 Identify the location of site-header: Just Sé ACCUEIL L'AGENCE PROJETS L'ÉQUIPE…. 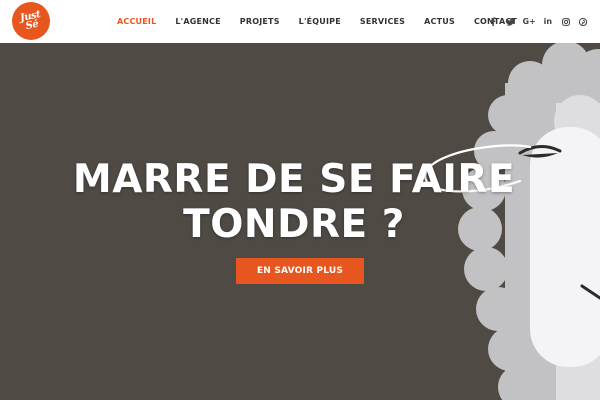
(300, 21).